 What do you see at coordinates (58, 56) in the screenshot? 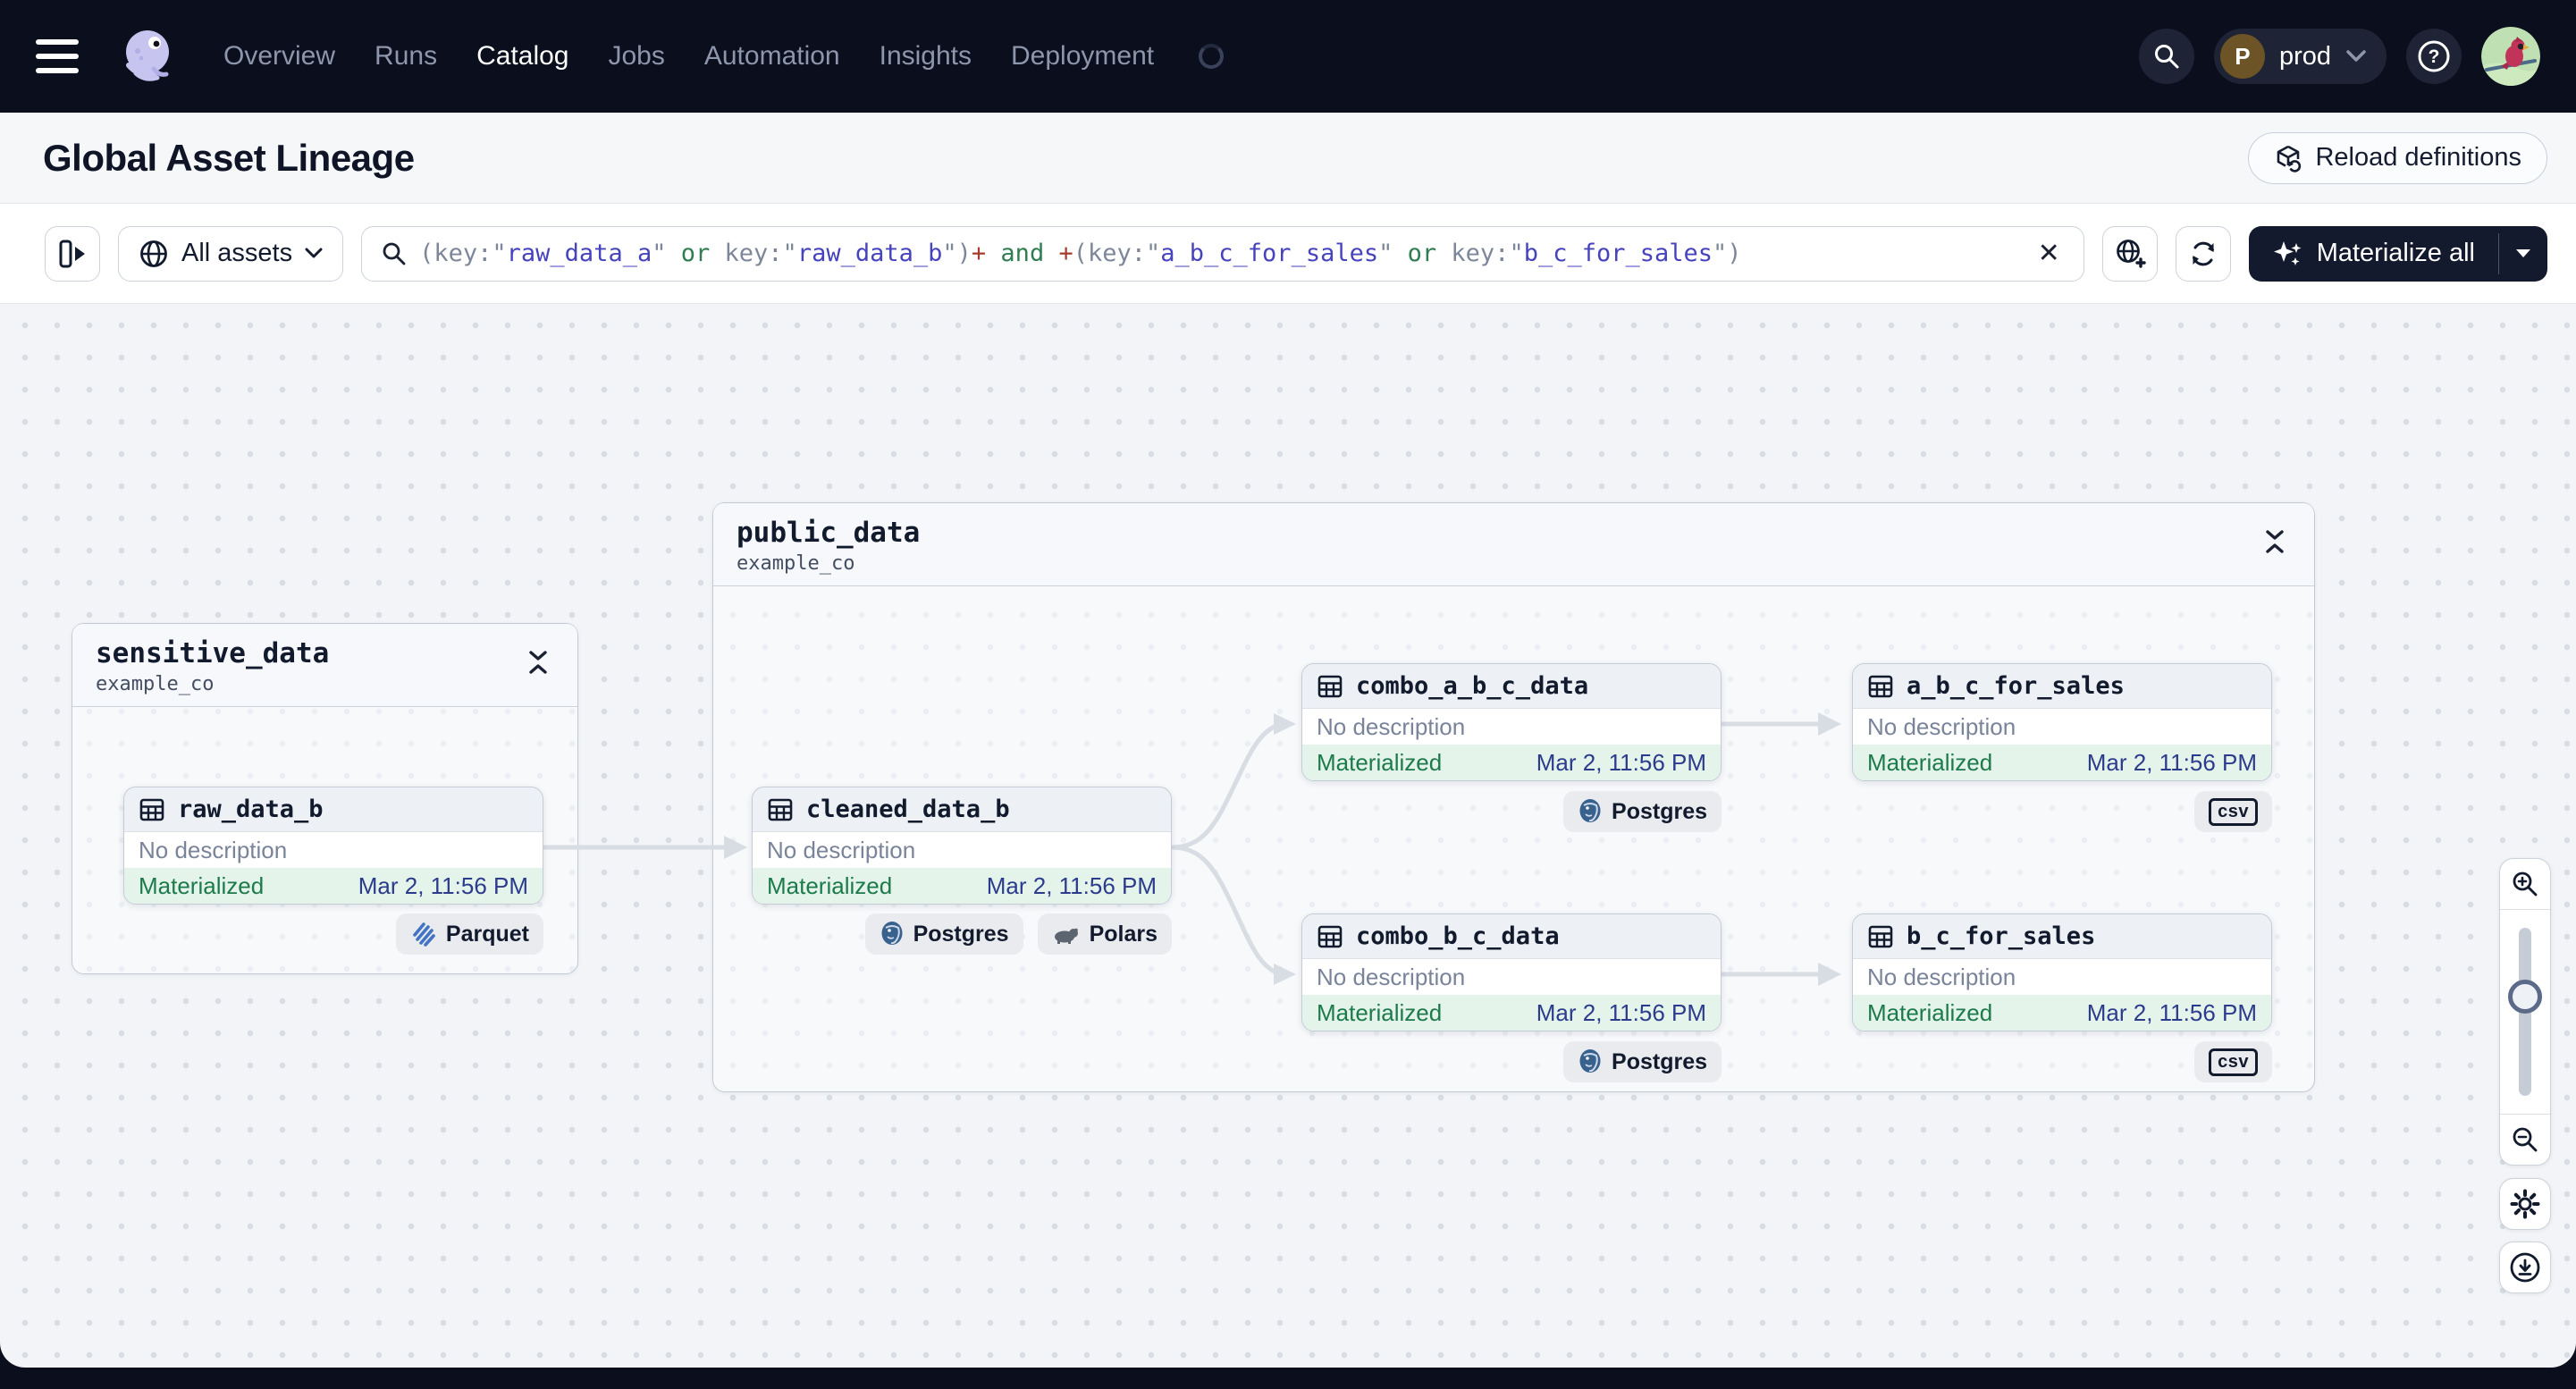
I see `menu-icon` at bounding box center [58, 56].